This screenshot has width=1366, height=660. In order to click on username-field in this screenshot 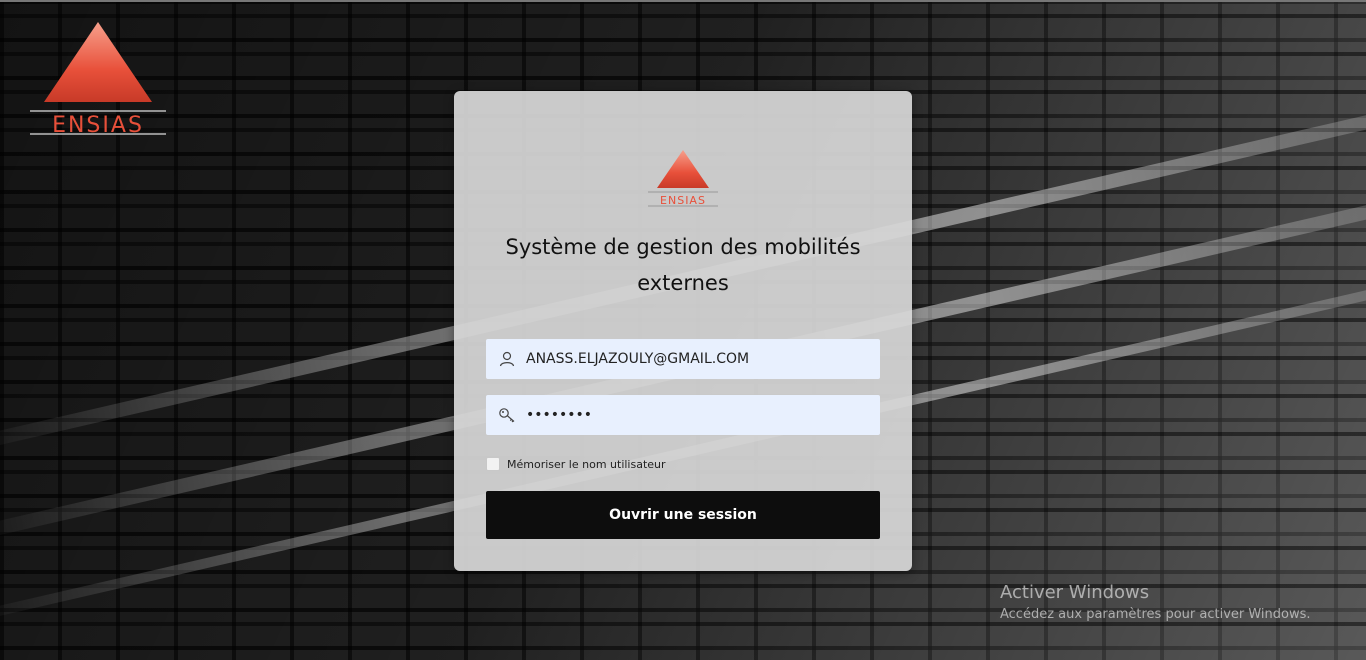, I will do `click(683, 359)`.